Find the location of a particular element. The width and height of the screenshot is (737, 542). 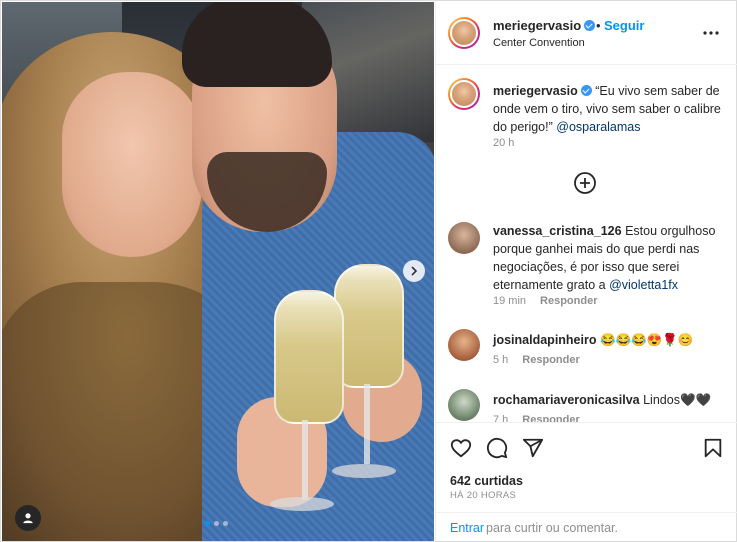

author-username: meriegervasio is located at coordinates (544, 25).